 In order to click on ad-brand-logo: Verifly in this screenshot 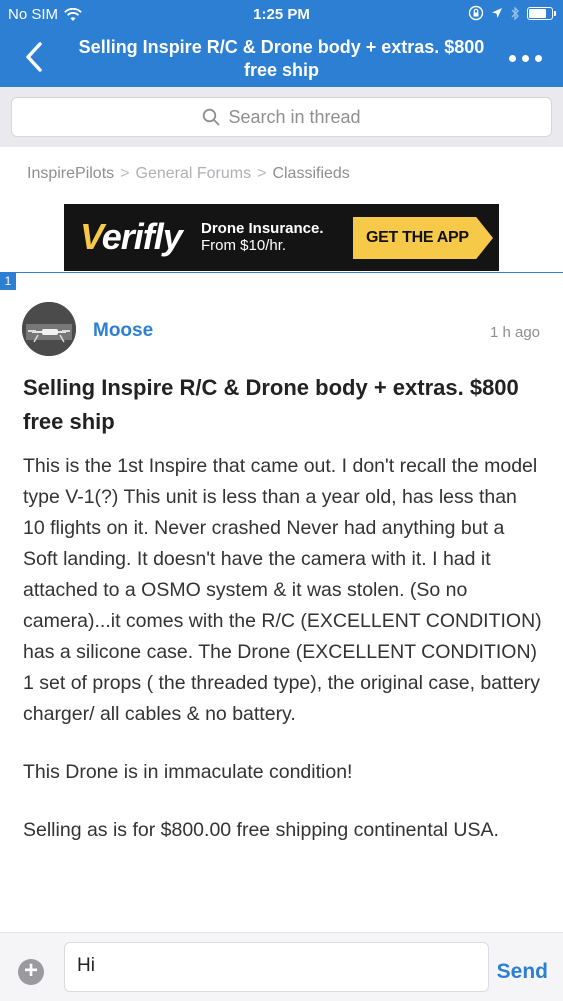, I will do `click(131, 237)`.